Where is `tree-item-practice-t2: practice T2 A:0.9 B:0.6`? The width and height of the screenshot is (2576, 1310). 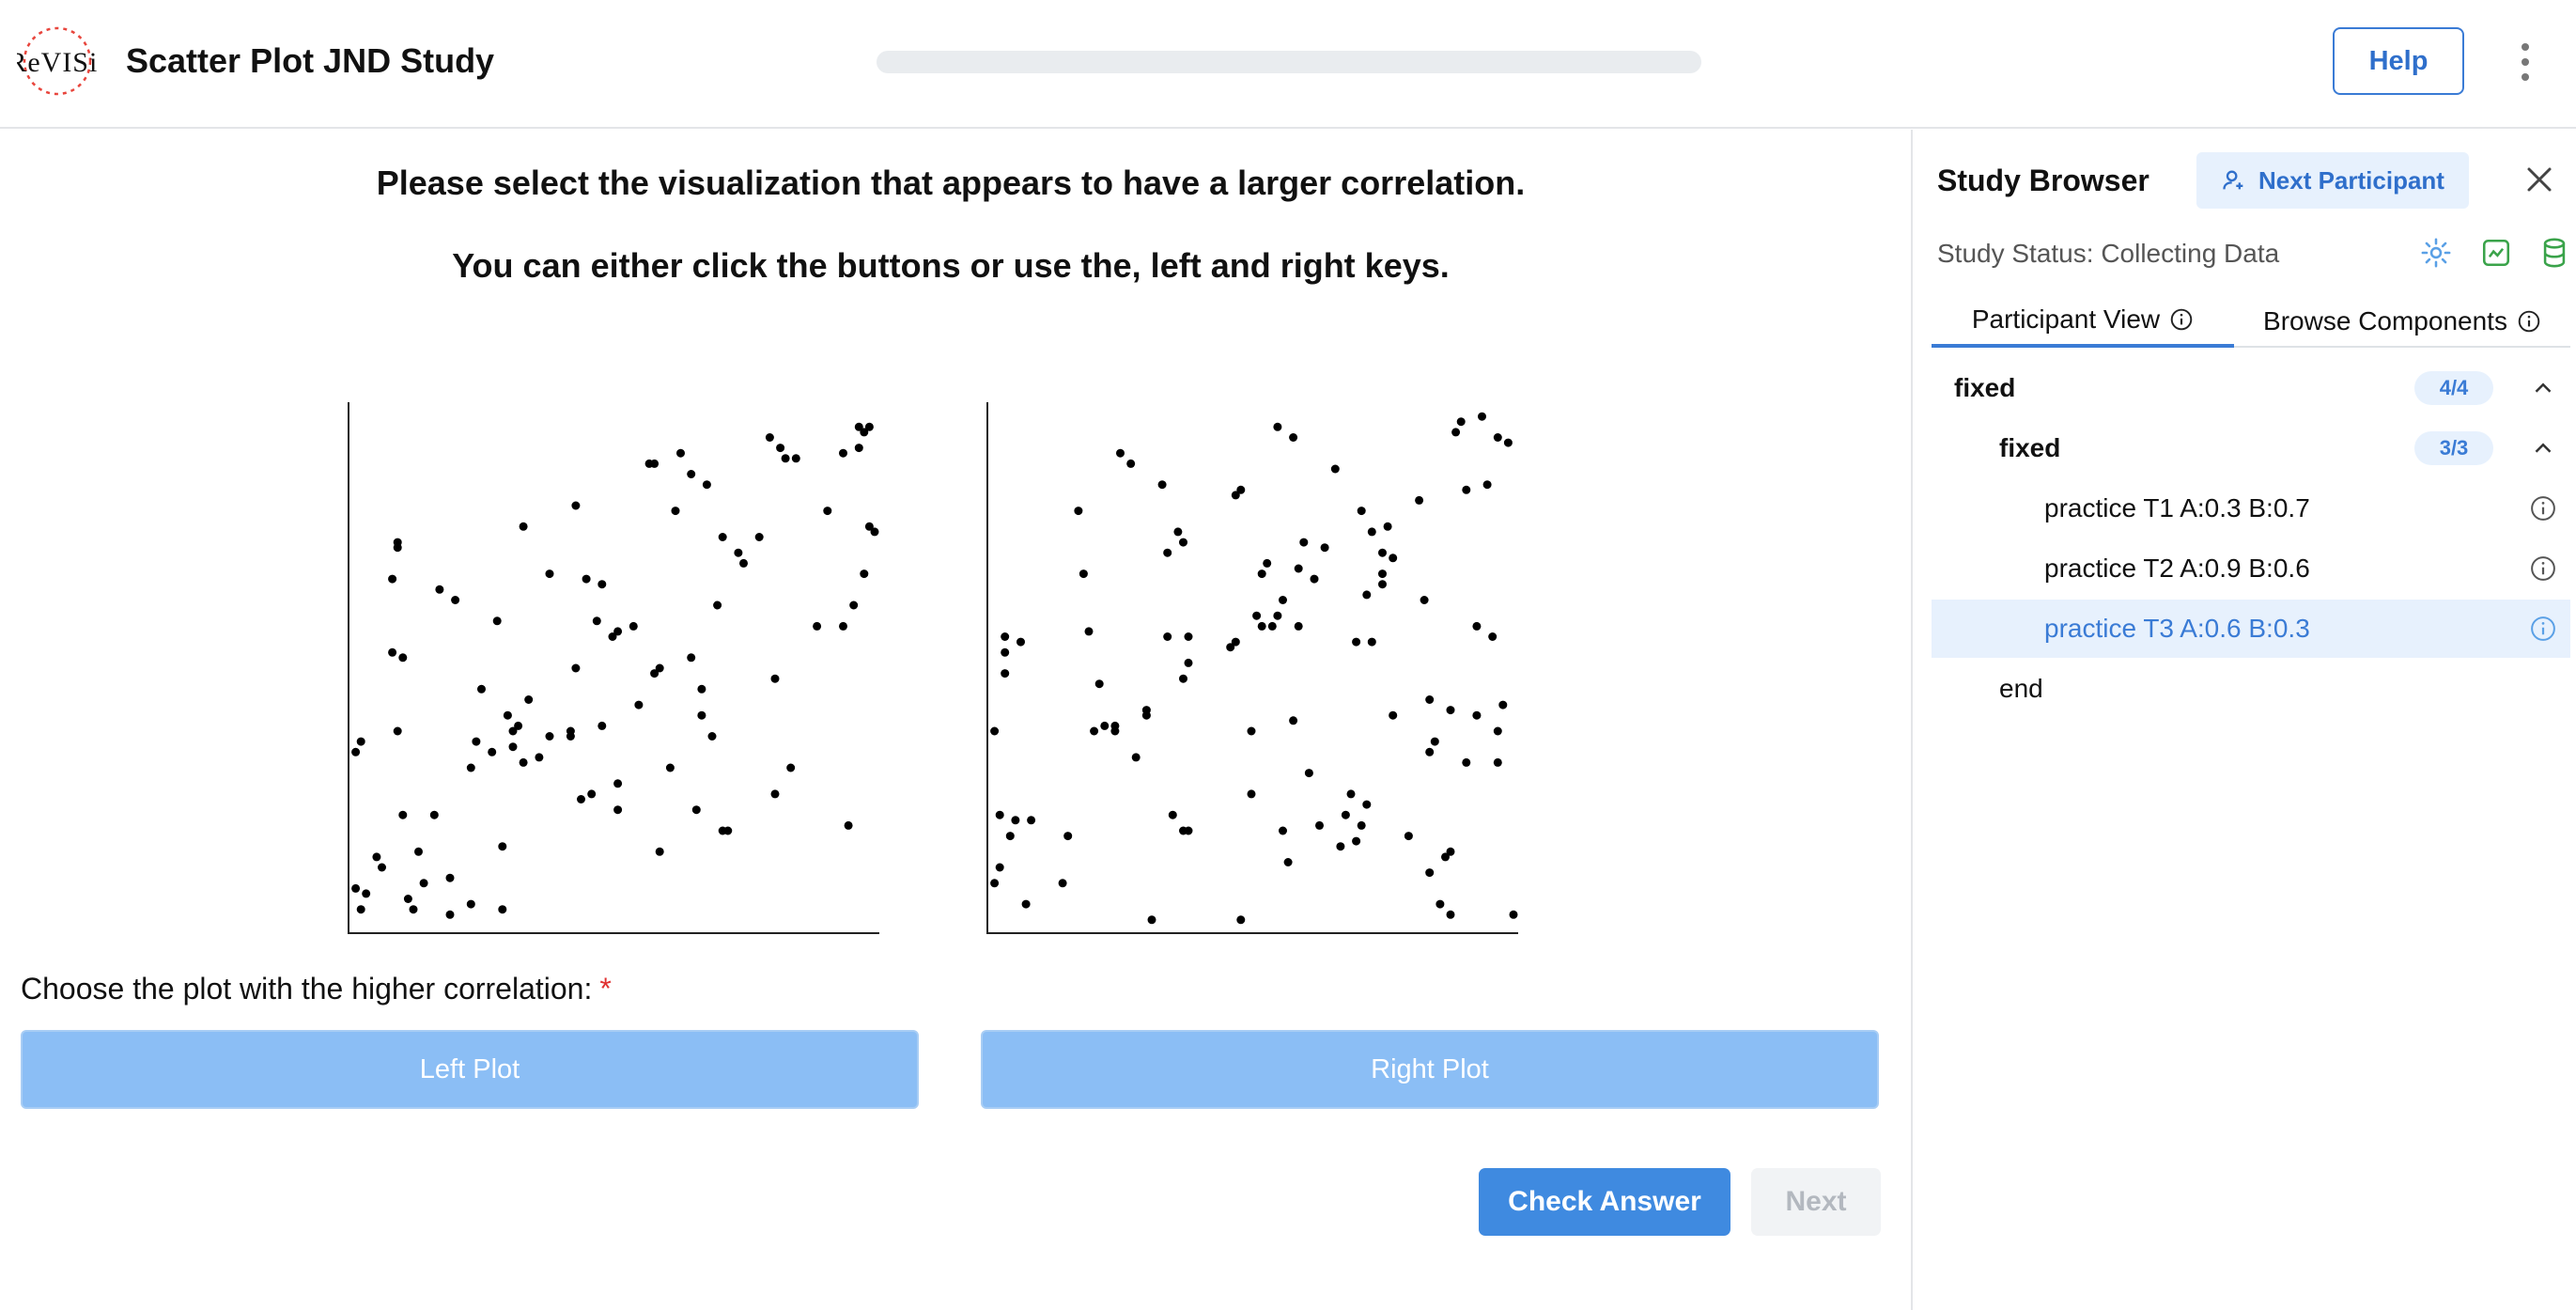
tree-item-practice-t2: practice T2 A:0.9 B:0.6 is located at coordinates (2251, 568).